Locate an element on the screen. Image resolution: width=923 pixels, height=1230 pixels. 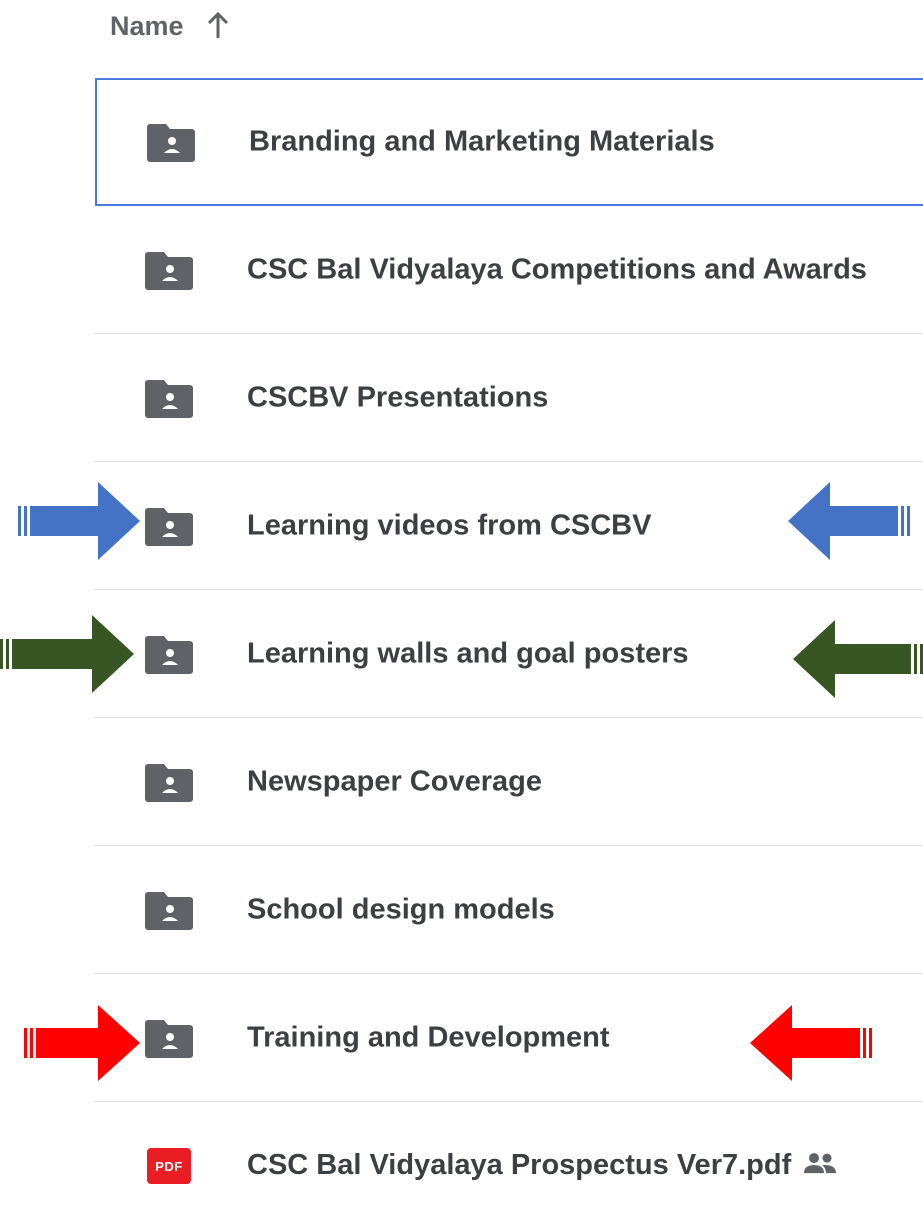
pdf-badge: PDF is located at coordinates (169, 1166).